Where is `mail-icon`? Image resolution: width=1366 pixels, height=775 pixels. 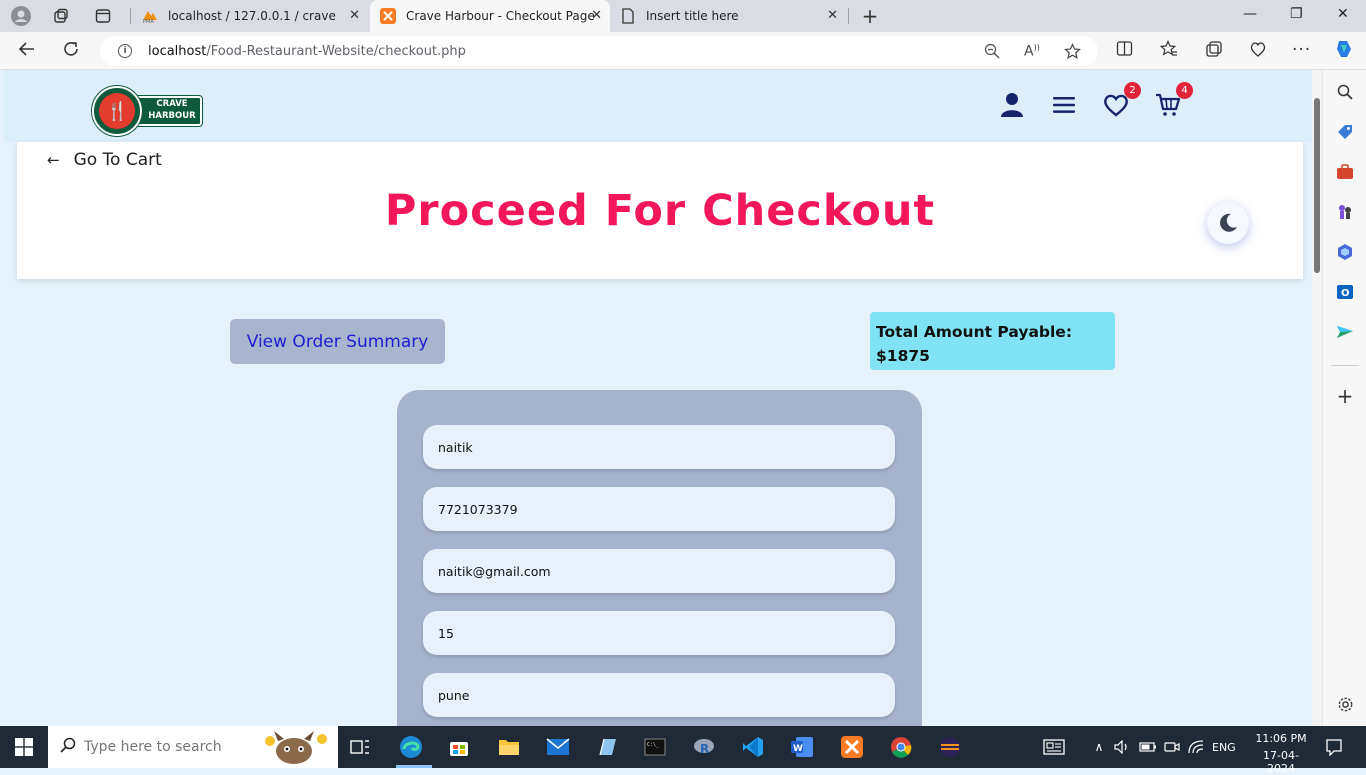
mail-icon is located at coordinates (558, 747).